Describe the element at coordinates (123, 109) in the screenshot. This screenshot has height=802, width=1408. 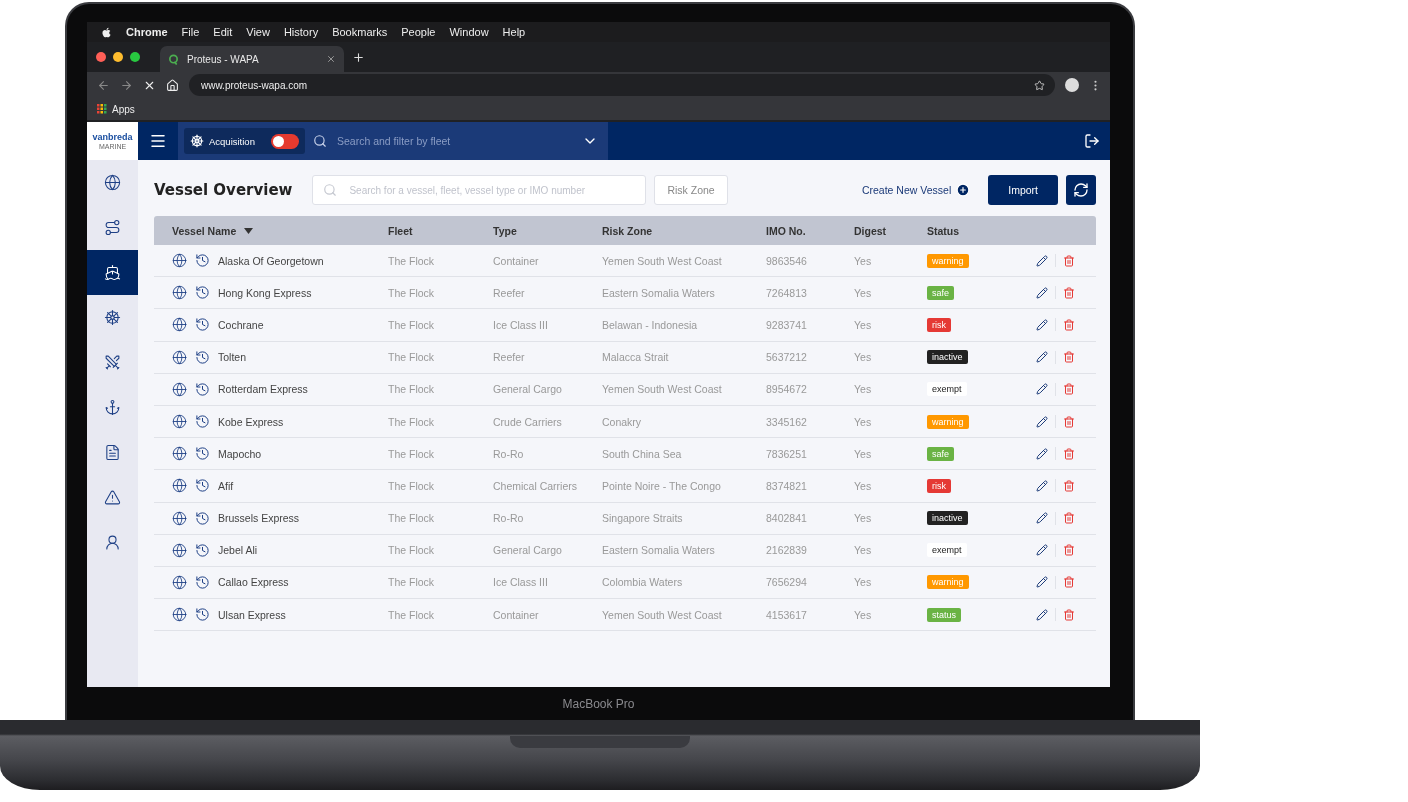
I see `bookmark-link: Apps` at that location.